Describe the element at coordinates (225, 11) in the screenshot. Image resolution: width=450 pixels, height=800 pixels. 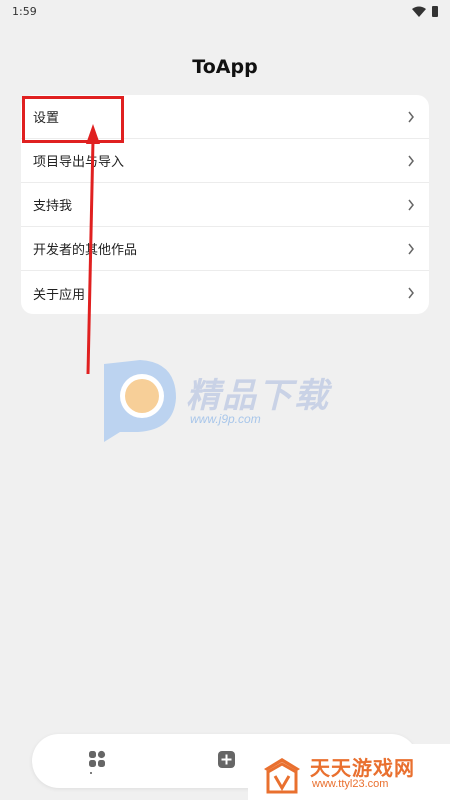
I see `status-bar: 1:59` at that location.